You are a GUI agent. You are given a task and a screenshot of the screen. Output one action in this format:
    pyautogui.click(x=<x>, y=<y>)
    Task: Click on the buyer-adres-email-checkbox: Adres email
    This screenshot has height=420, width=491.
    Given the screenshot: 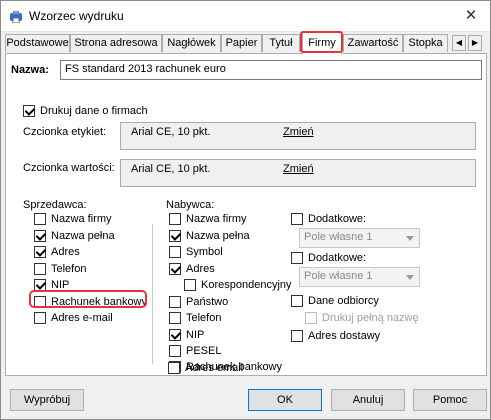 What is the action you would take?
    pyautogui.click(x=205, y=369)
    